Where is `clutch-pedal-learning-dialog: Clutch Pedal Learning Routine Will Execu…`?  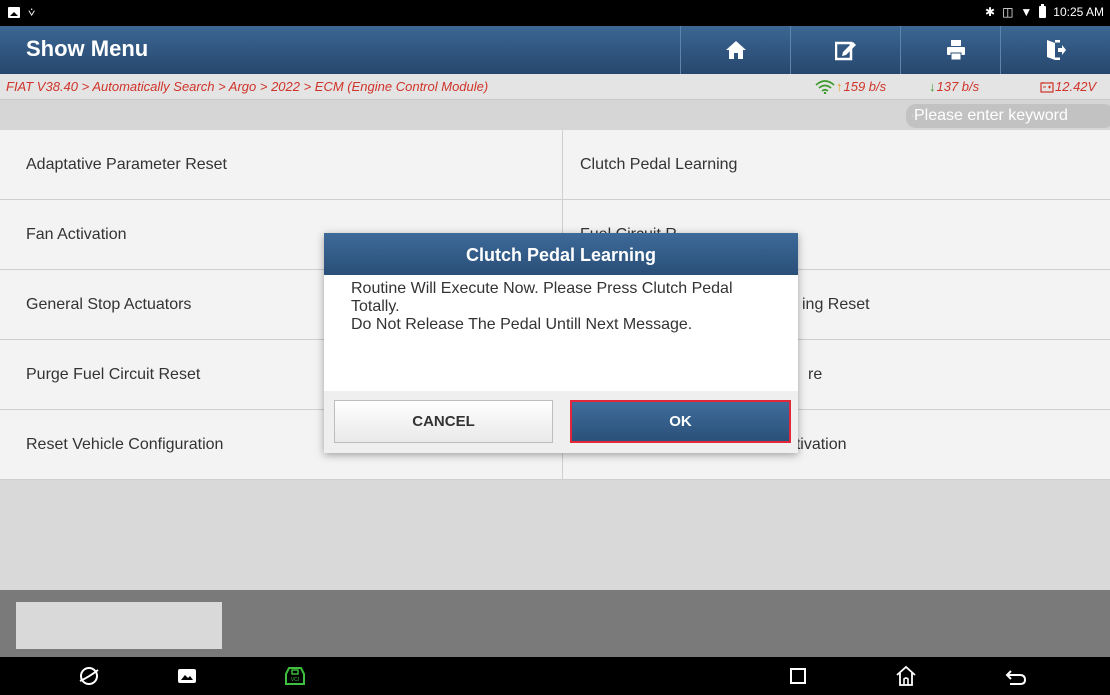
clutch-pedal-learning-dialog: Clutch Pedal Learning Routine Will Execu… is located at coordinates (561, 343).